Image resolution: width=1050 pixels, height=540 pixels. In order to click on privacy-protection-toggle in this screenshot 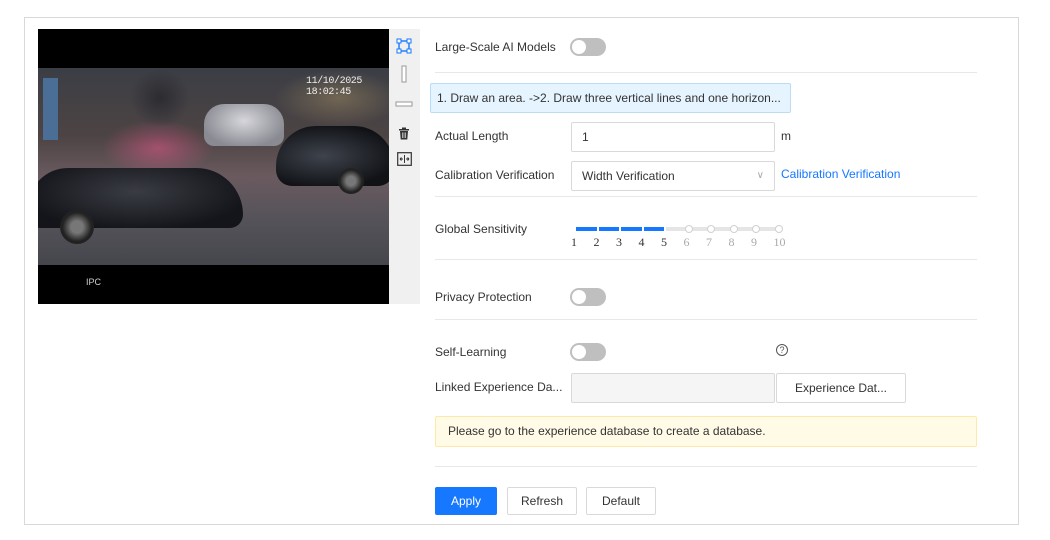, I will do `click(588, 297)`.